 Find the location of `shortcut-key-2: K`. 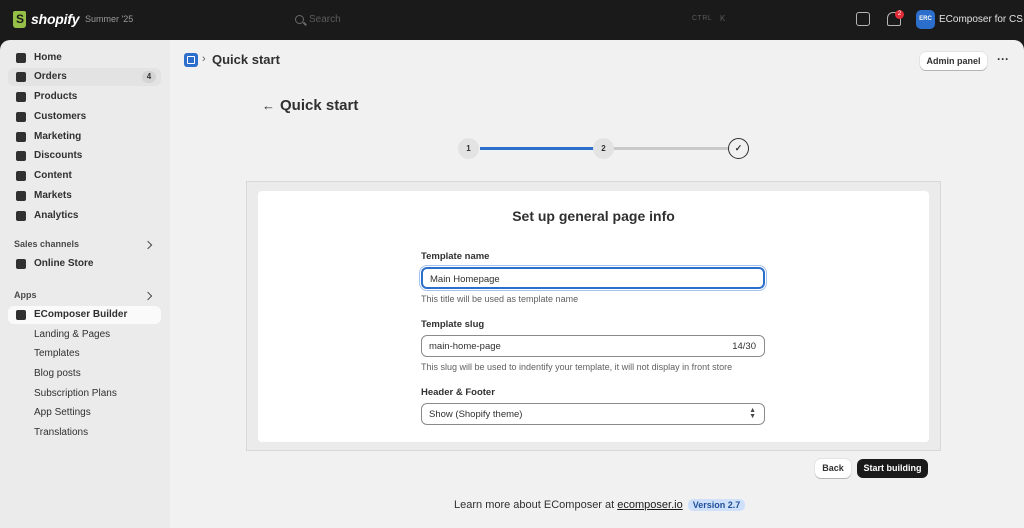

shortcut-key-2: K is located at coordinates (723, 18).